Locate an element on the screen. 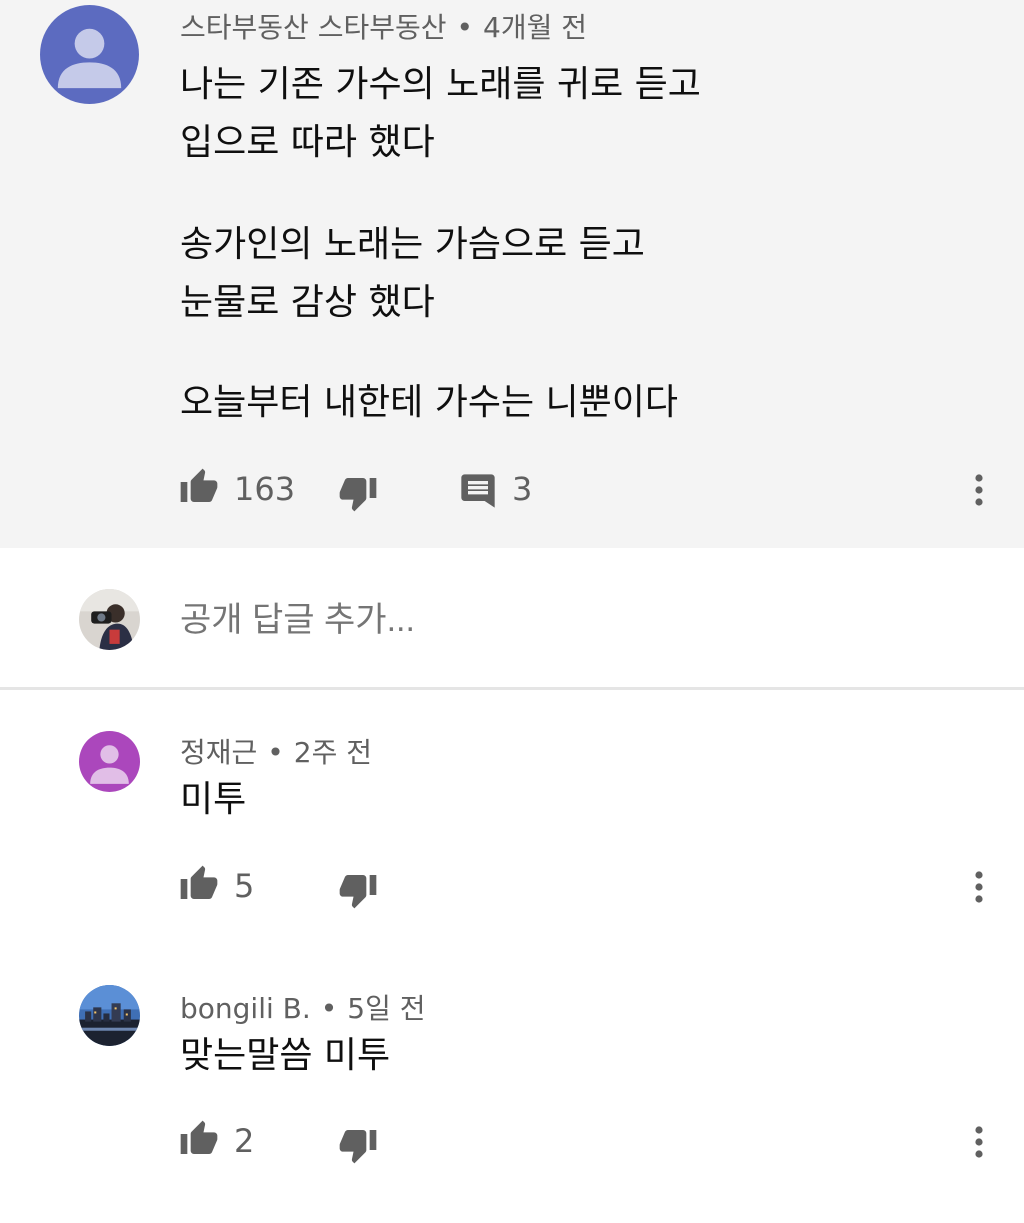 The width and height of the screenshot is (1024, 1223). city-skyline-photo-icon is located at coordinates (109, 1015).